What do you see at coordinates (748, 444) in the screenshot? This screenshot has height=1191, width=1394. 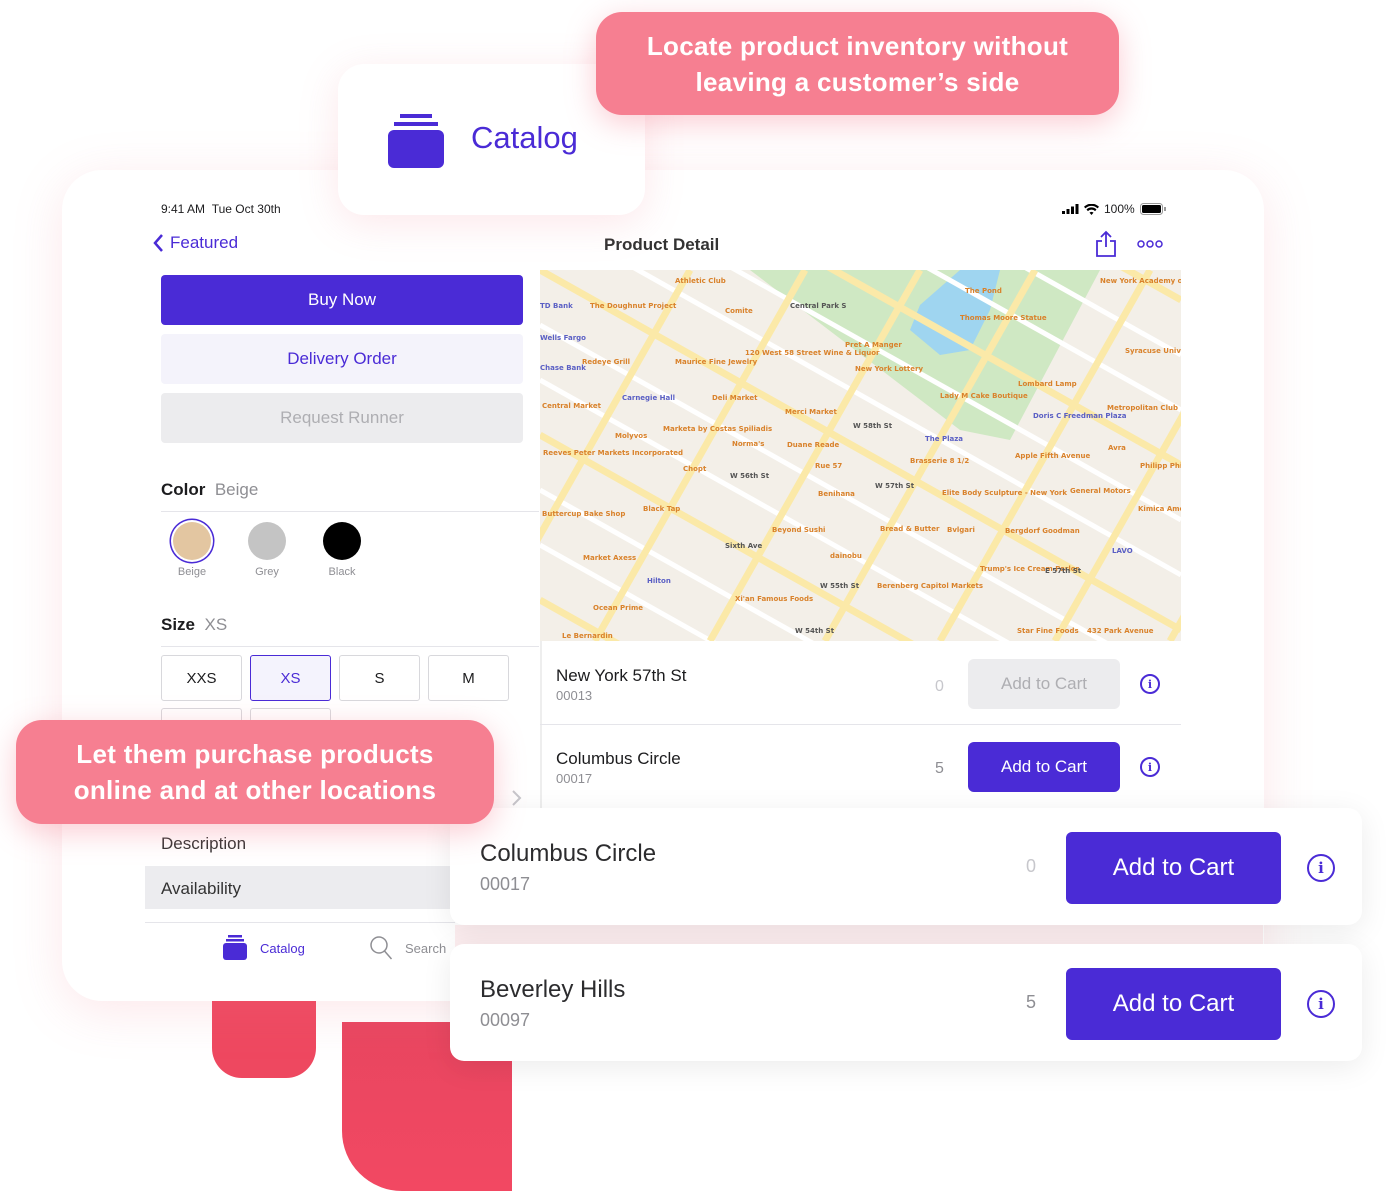 I see `map-label: Norma's` at bounding box center [748, 444].